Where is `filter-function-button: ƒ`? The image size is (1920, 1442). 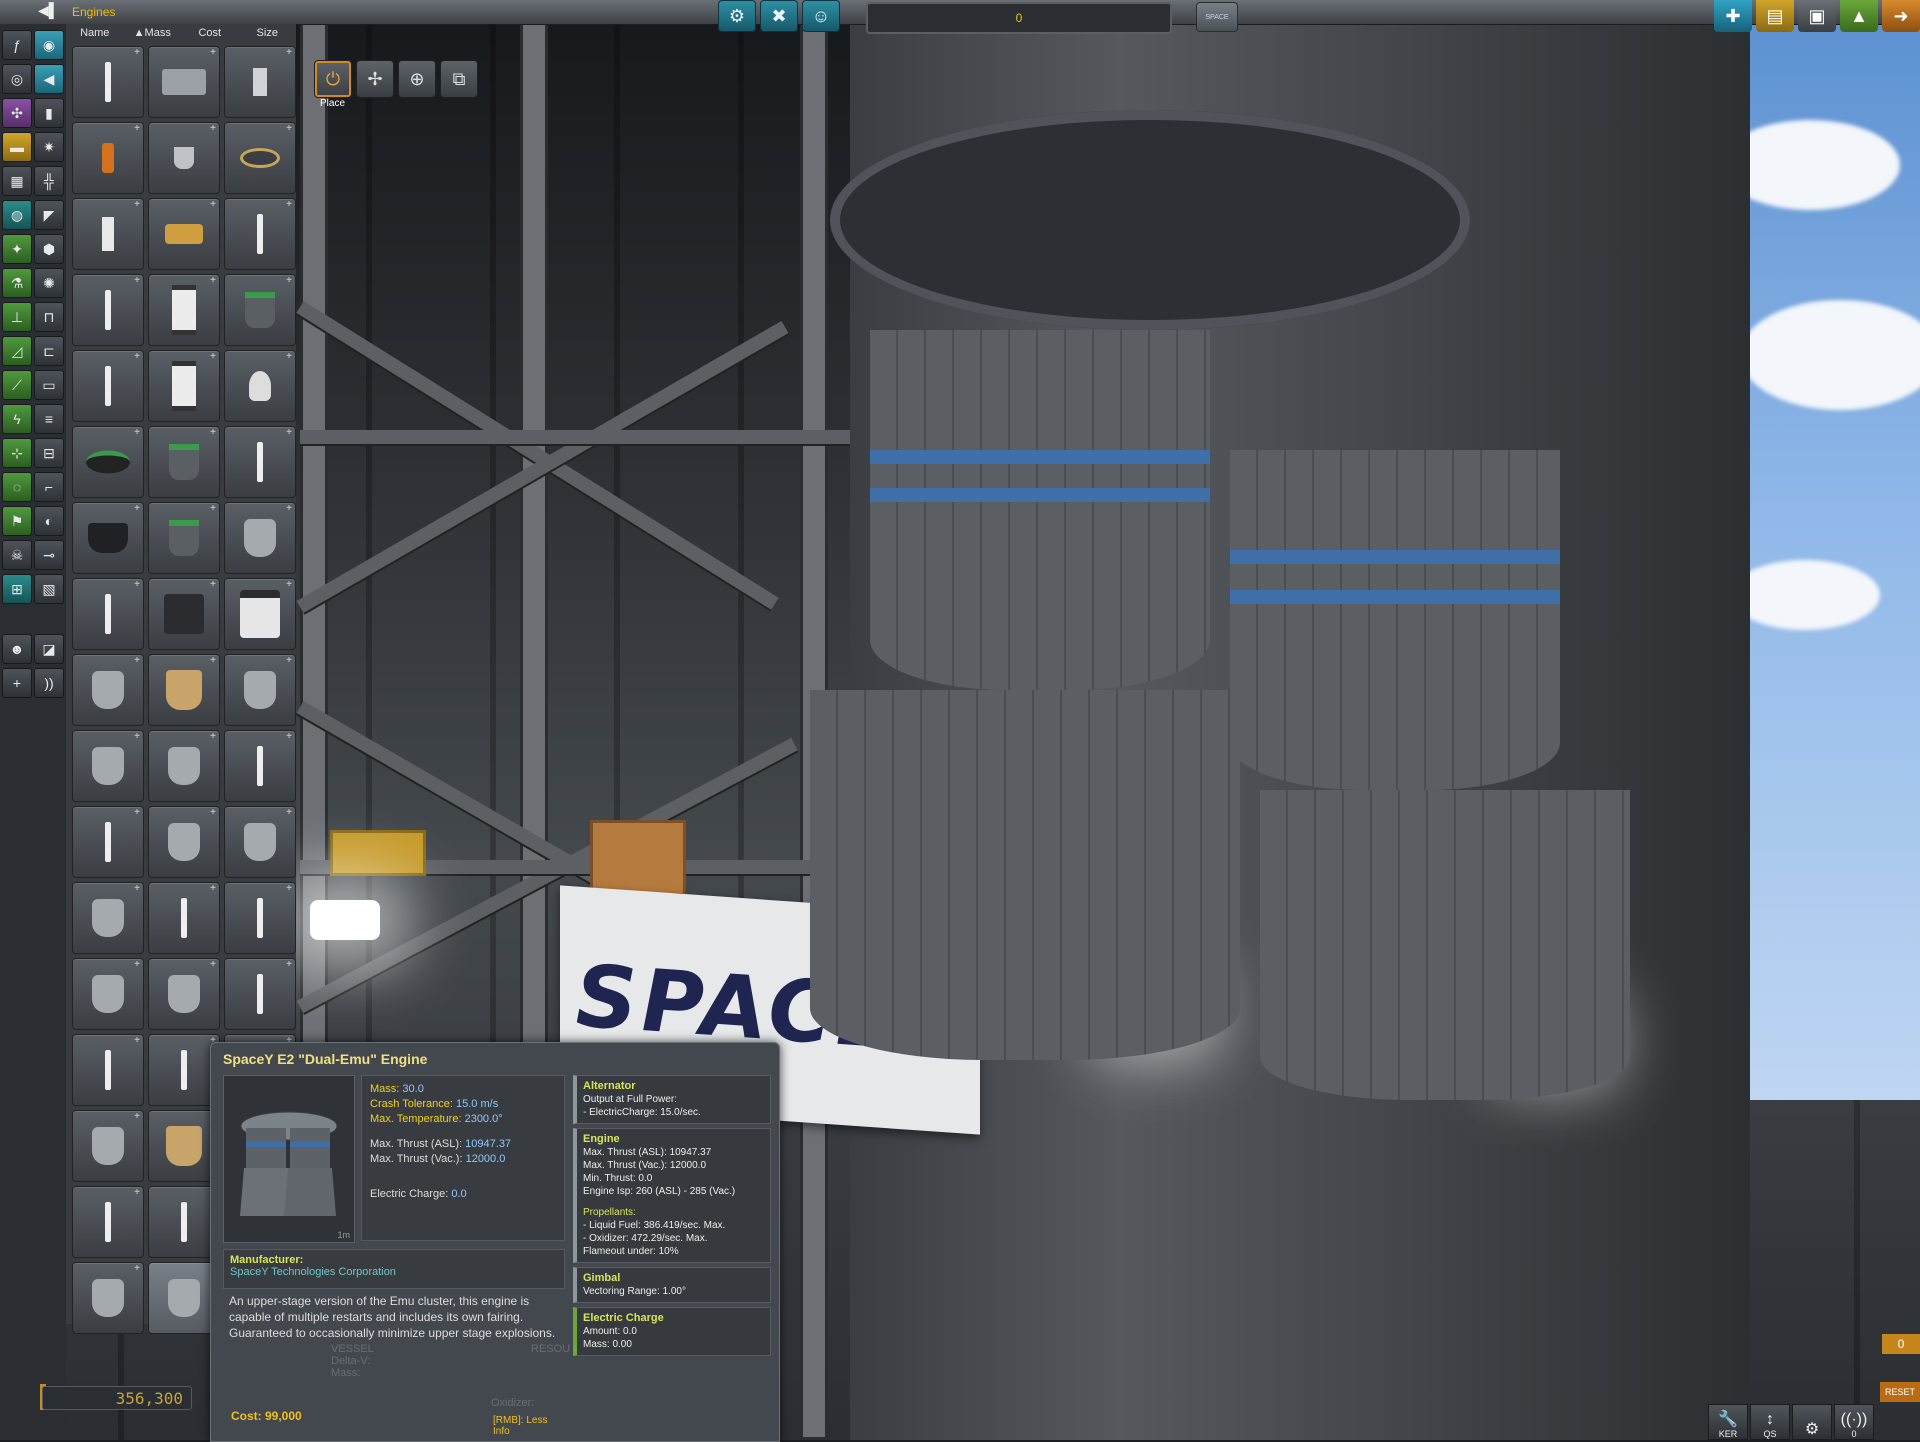 filter-function-button: ƒ is located at coordinates (17, 45).